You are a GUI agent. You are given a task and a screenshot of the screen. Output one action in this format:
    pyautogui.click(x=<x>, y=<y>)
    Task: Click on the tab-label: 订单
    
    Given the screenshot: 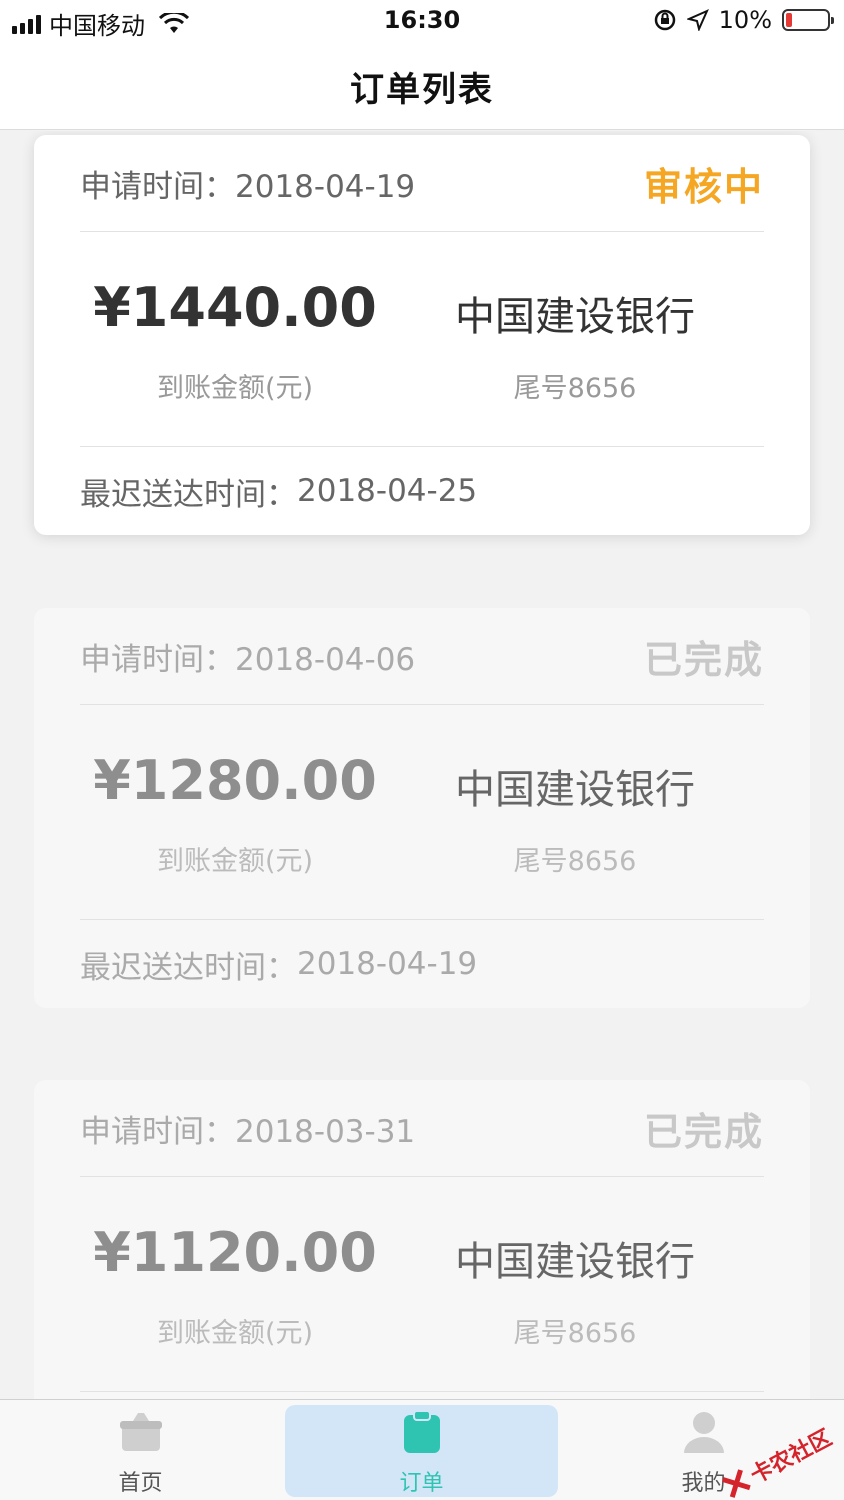 What is the action you would take?
    pyautogui.click(x=421, y=1483)
    